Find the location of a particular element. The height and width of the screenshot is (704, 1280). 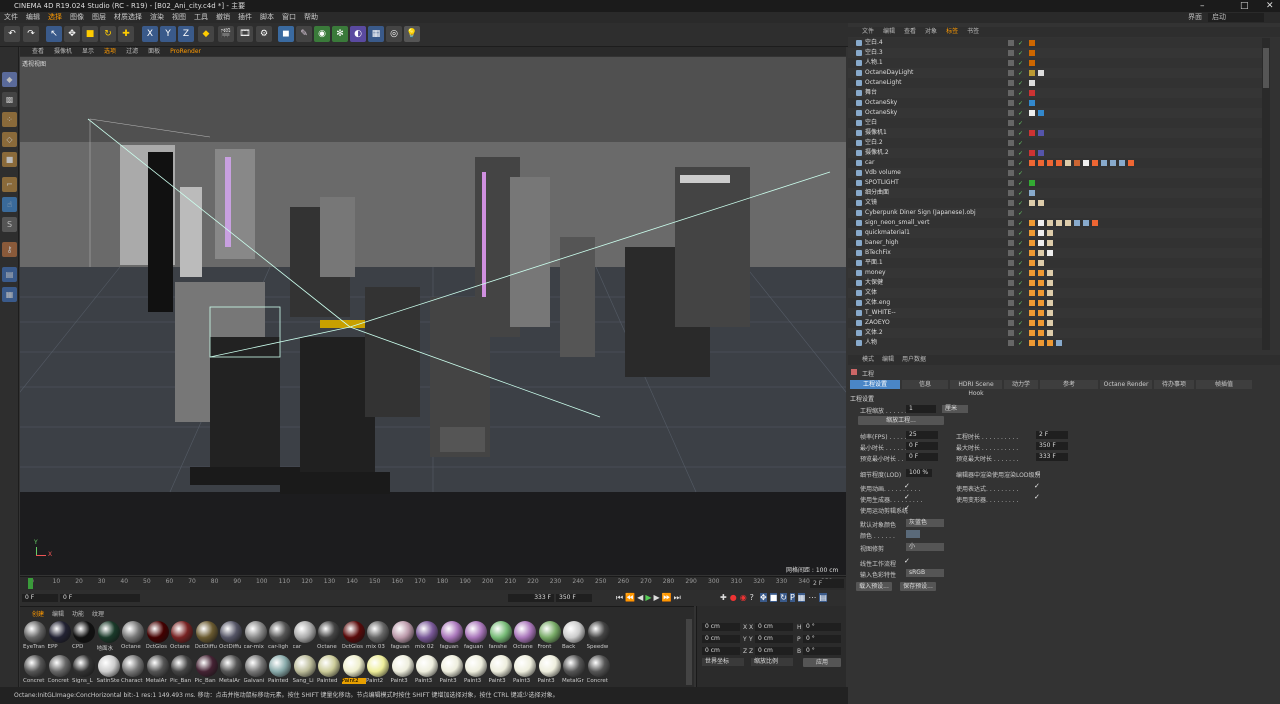

move-key-icon: ✥ is located at coordinates (763, 597).